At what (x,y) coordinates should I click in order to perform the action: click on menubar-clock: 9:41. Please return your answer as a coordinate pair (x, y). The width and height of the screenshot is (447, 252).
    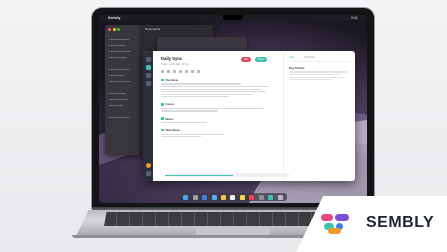
    Looking at the image, I should click on (354, 18).